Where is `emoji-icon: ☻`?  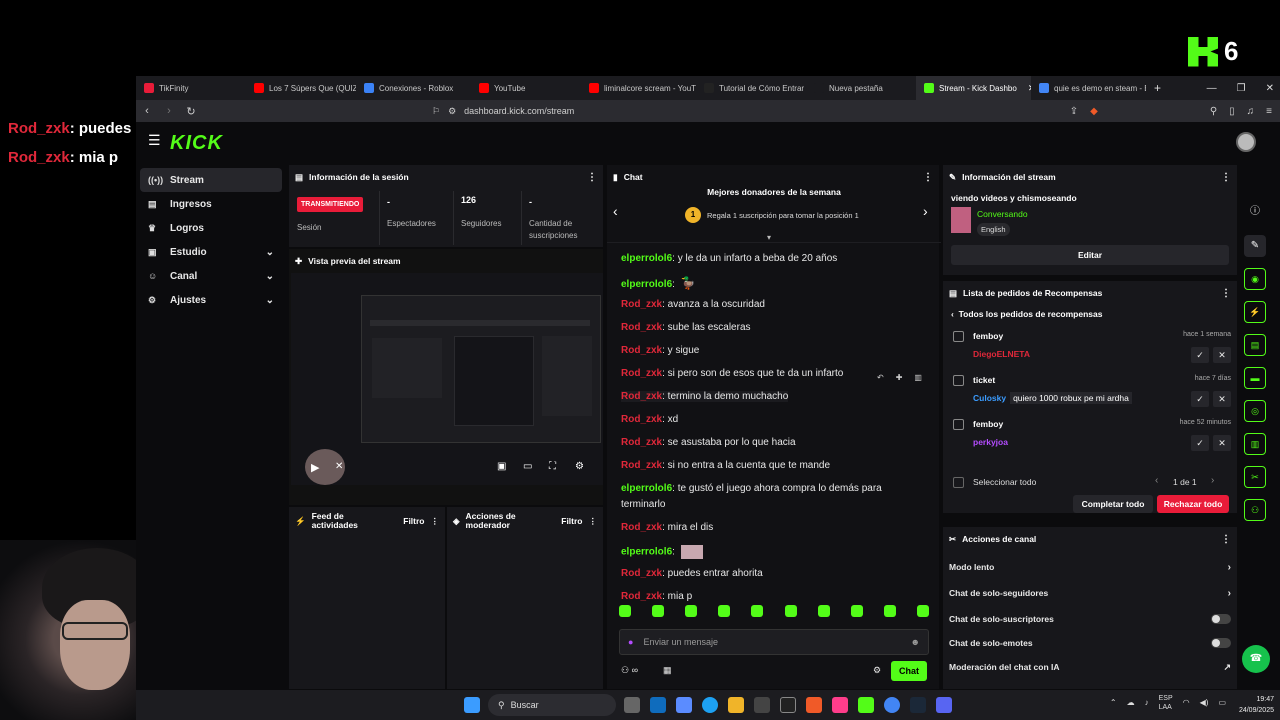 emoji-icon: ☻ is located at coordinates (915, 642).